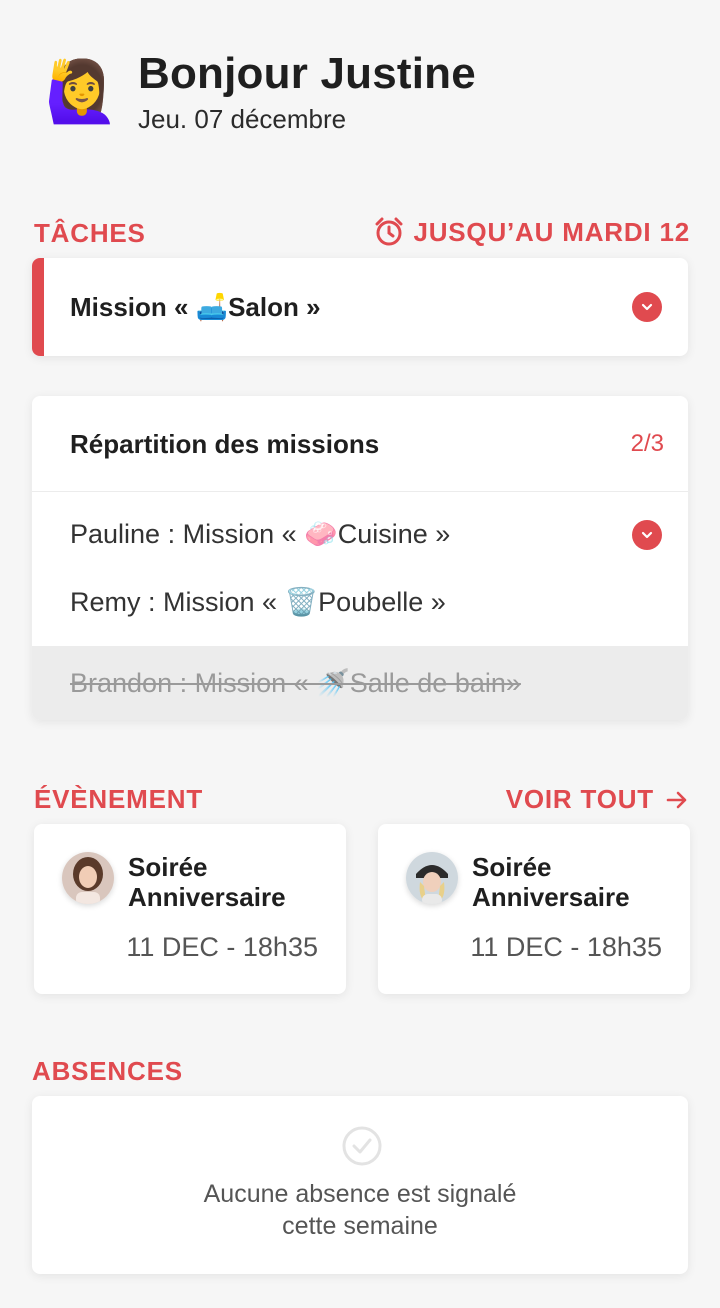  What do you see at coordinates (307, 73) in the screenshot?
I see `greeting: Bonjour Justine` at bounding box center [307, 73].